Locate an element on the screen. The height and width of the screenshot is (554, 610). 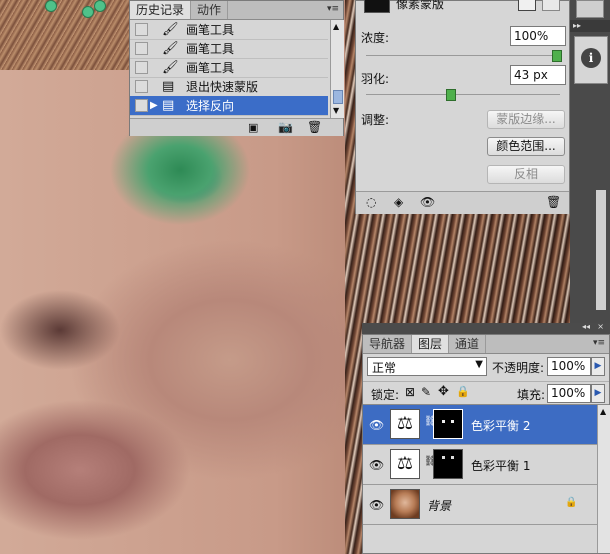
pixel-mask-label: 像素蒙版 is located at coordinates (420, 5).